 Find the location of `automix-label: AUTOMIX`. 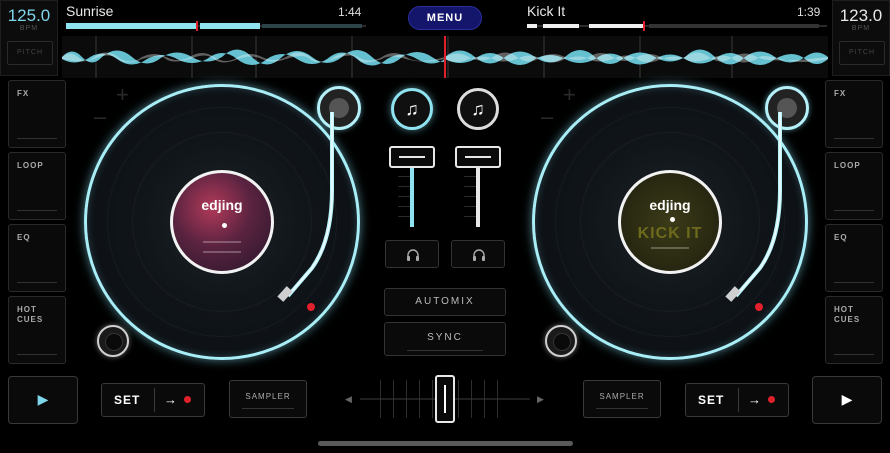

automix-label: AUTOMIX is located at coordinates (445, 301).